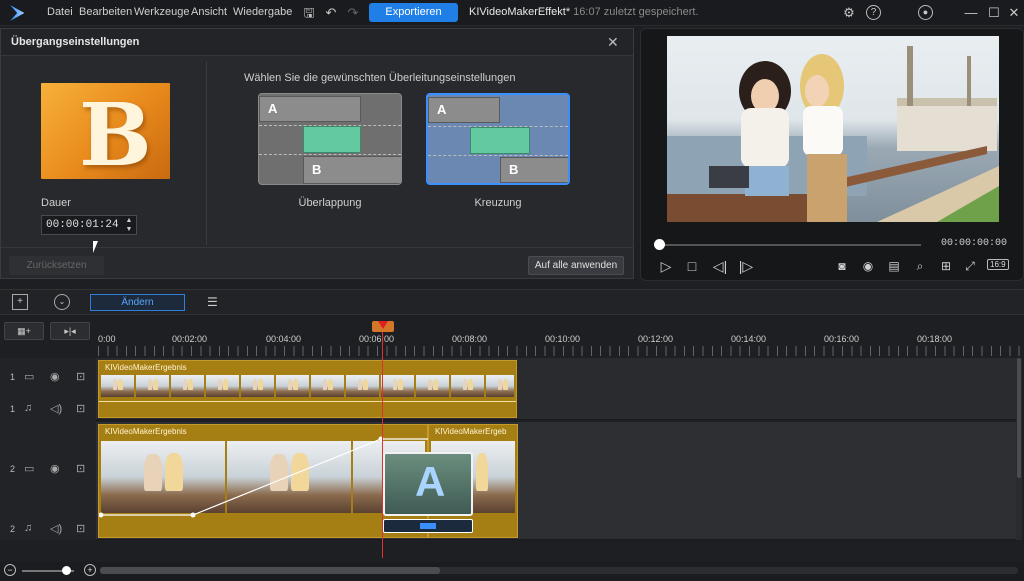  I want to click on option-overlap-card: A B, so click(330, 139).